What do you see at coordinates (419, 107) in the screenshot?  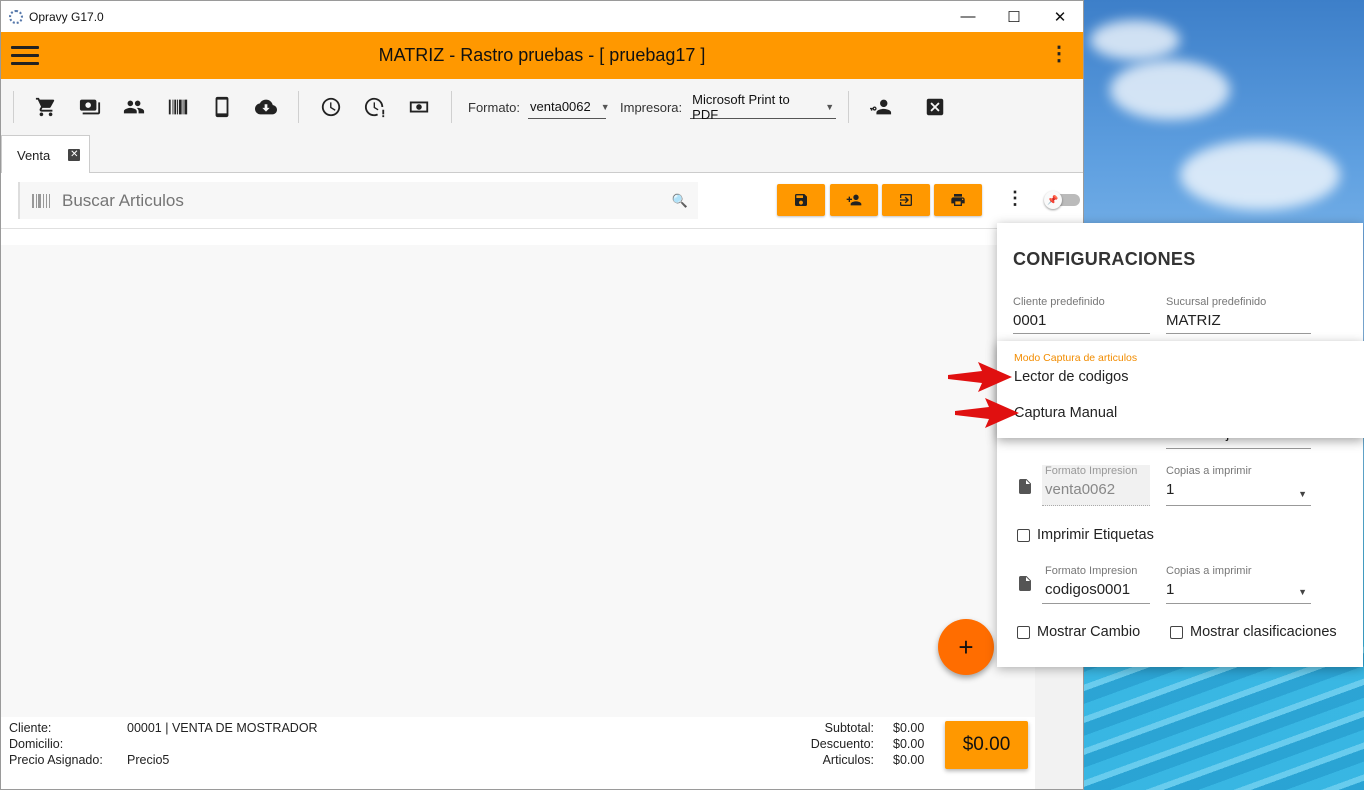 I see `cash-icon` at bounding box center [419, 107].